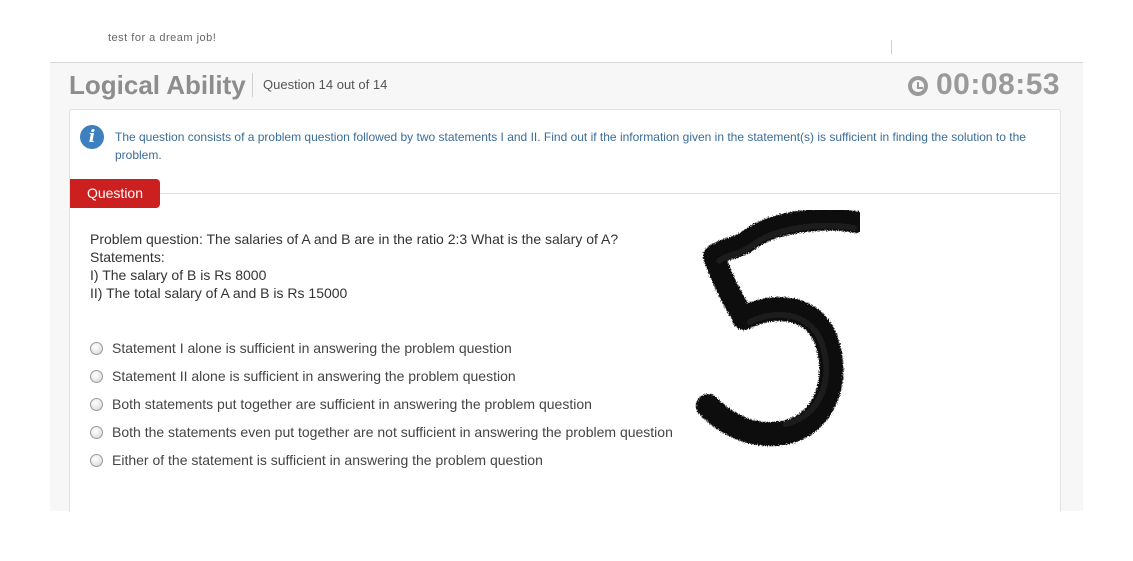 The height and width of the screenshot is (561, 1133). I want to click on section-title: Logical Ability, so click(157, 85).